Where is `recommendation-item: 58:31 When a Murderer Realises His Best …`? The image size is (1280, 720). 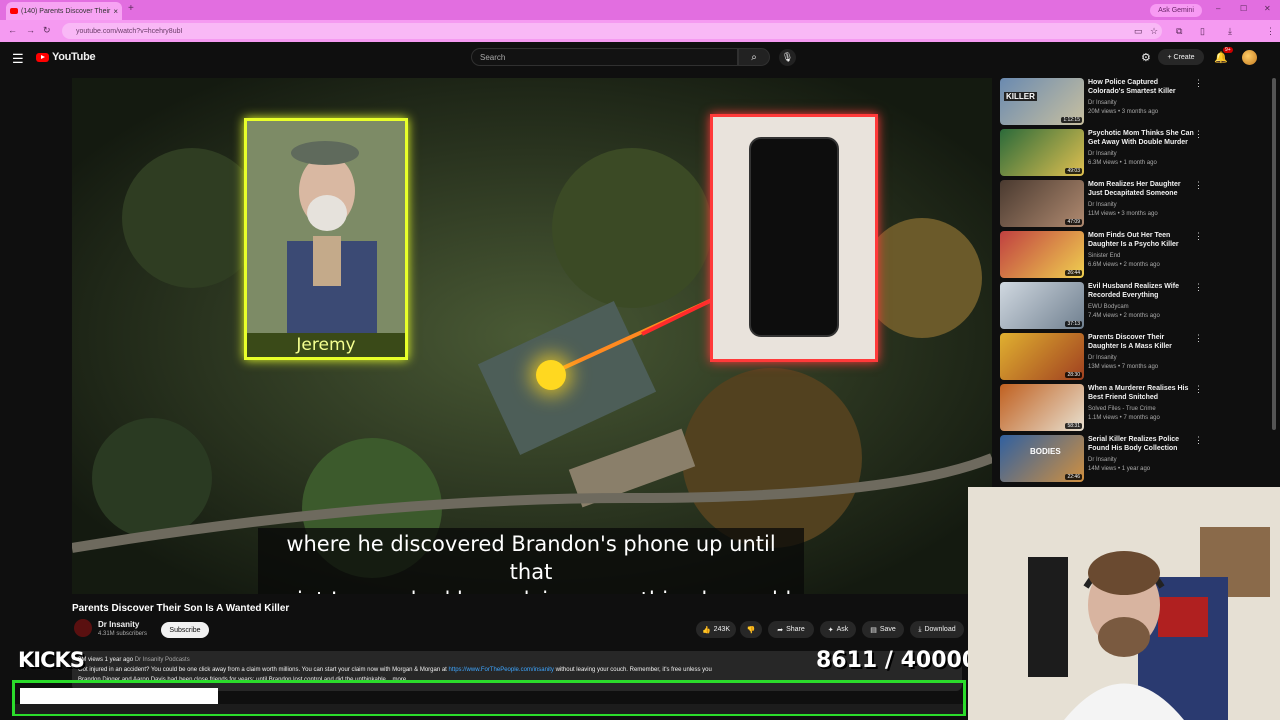 recommendation-item: 58:31 When a Murderer Realises His Best … is located at coordinates (1105, 408).